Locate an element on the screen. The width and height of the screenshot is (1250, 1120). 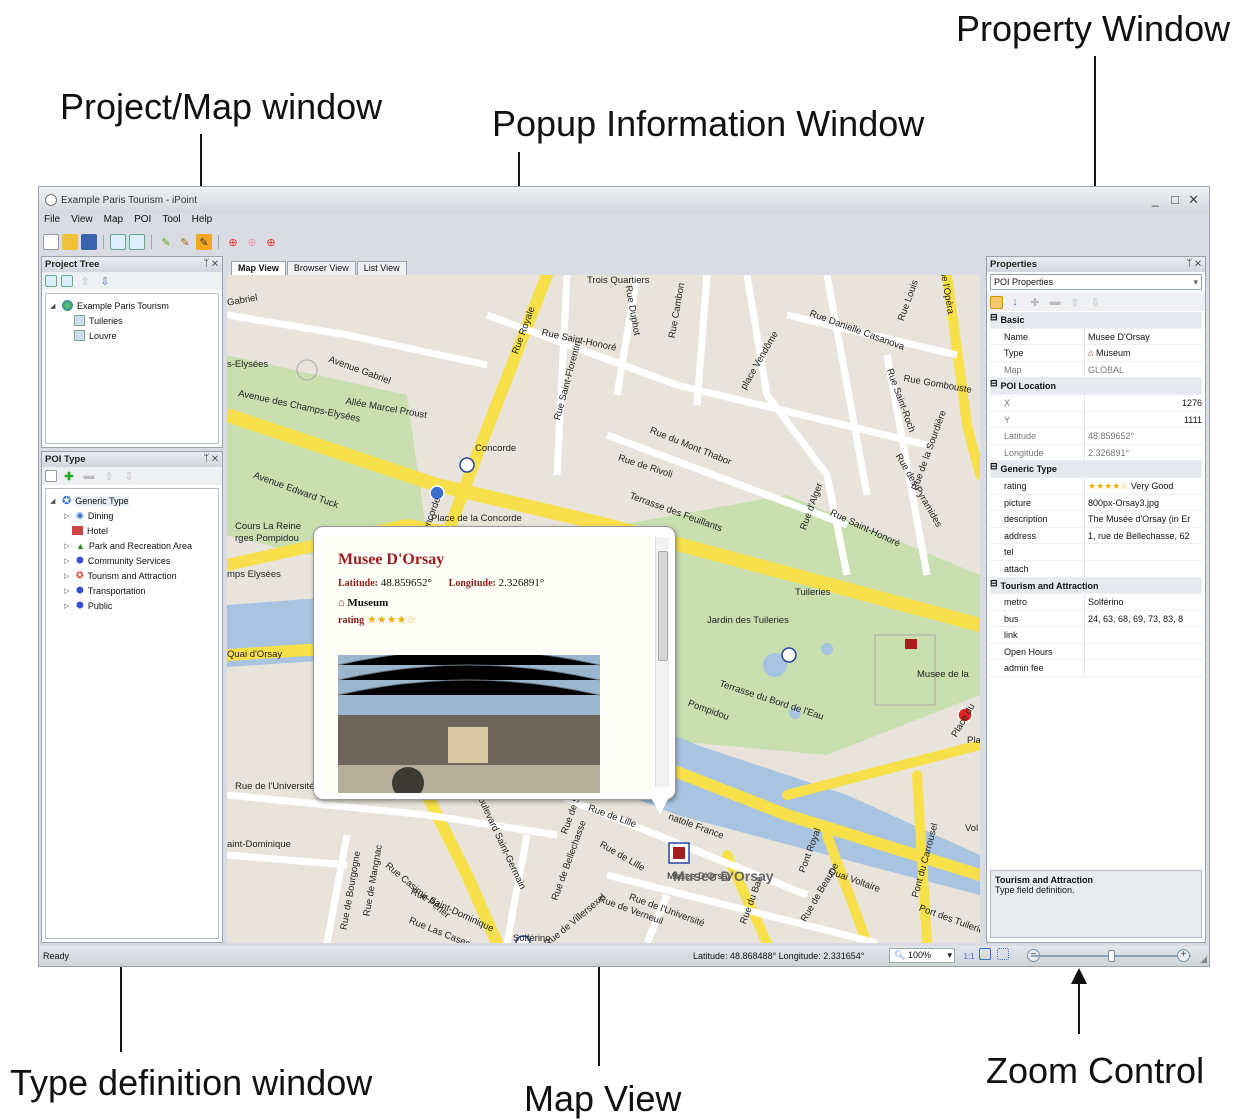
poi-marker-museum is located at coordinates (911, 644).